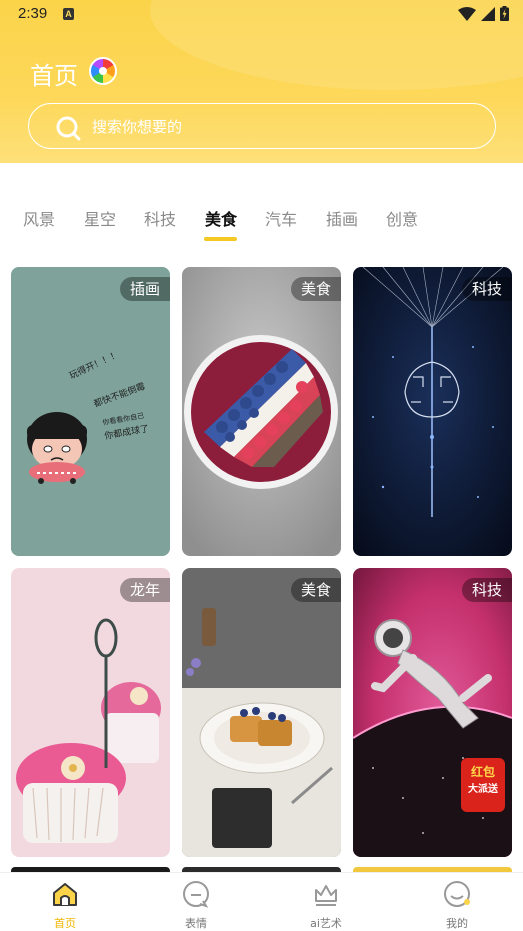  I want to click on nav-ai-art-label: ai艺术, so click(326, 923).